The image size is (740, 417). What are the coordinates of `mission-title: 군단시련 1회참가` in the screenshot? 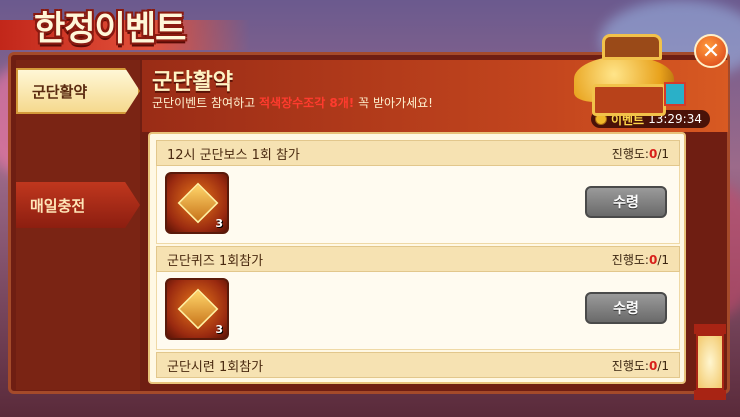 It's located at (215, 367).